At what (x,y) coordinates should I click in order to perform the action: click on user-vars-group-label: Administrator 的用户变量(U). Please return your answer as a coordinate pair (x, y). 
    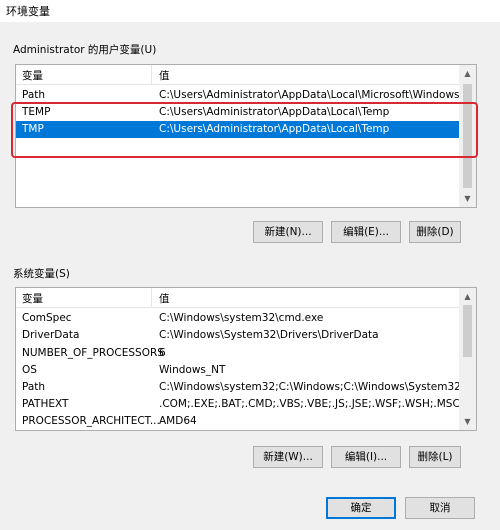
    Looking at the image, I should click on (85, 50).